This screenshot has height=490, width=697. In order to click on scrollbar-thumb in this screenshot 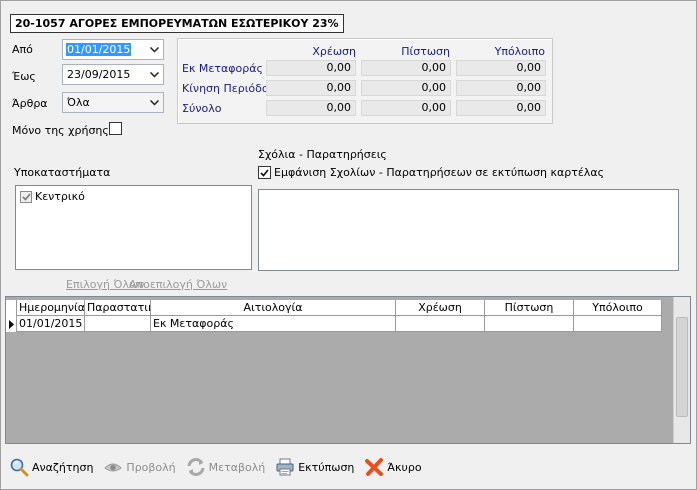, I will do `click(682, 367)`.